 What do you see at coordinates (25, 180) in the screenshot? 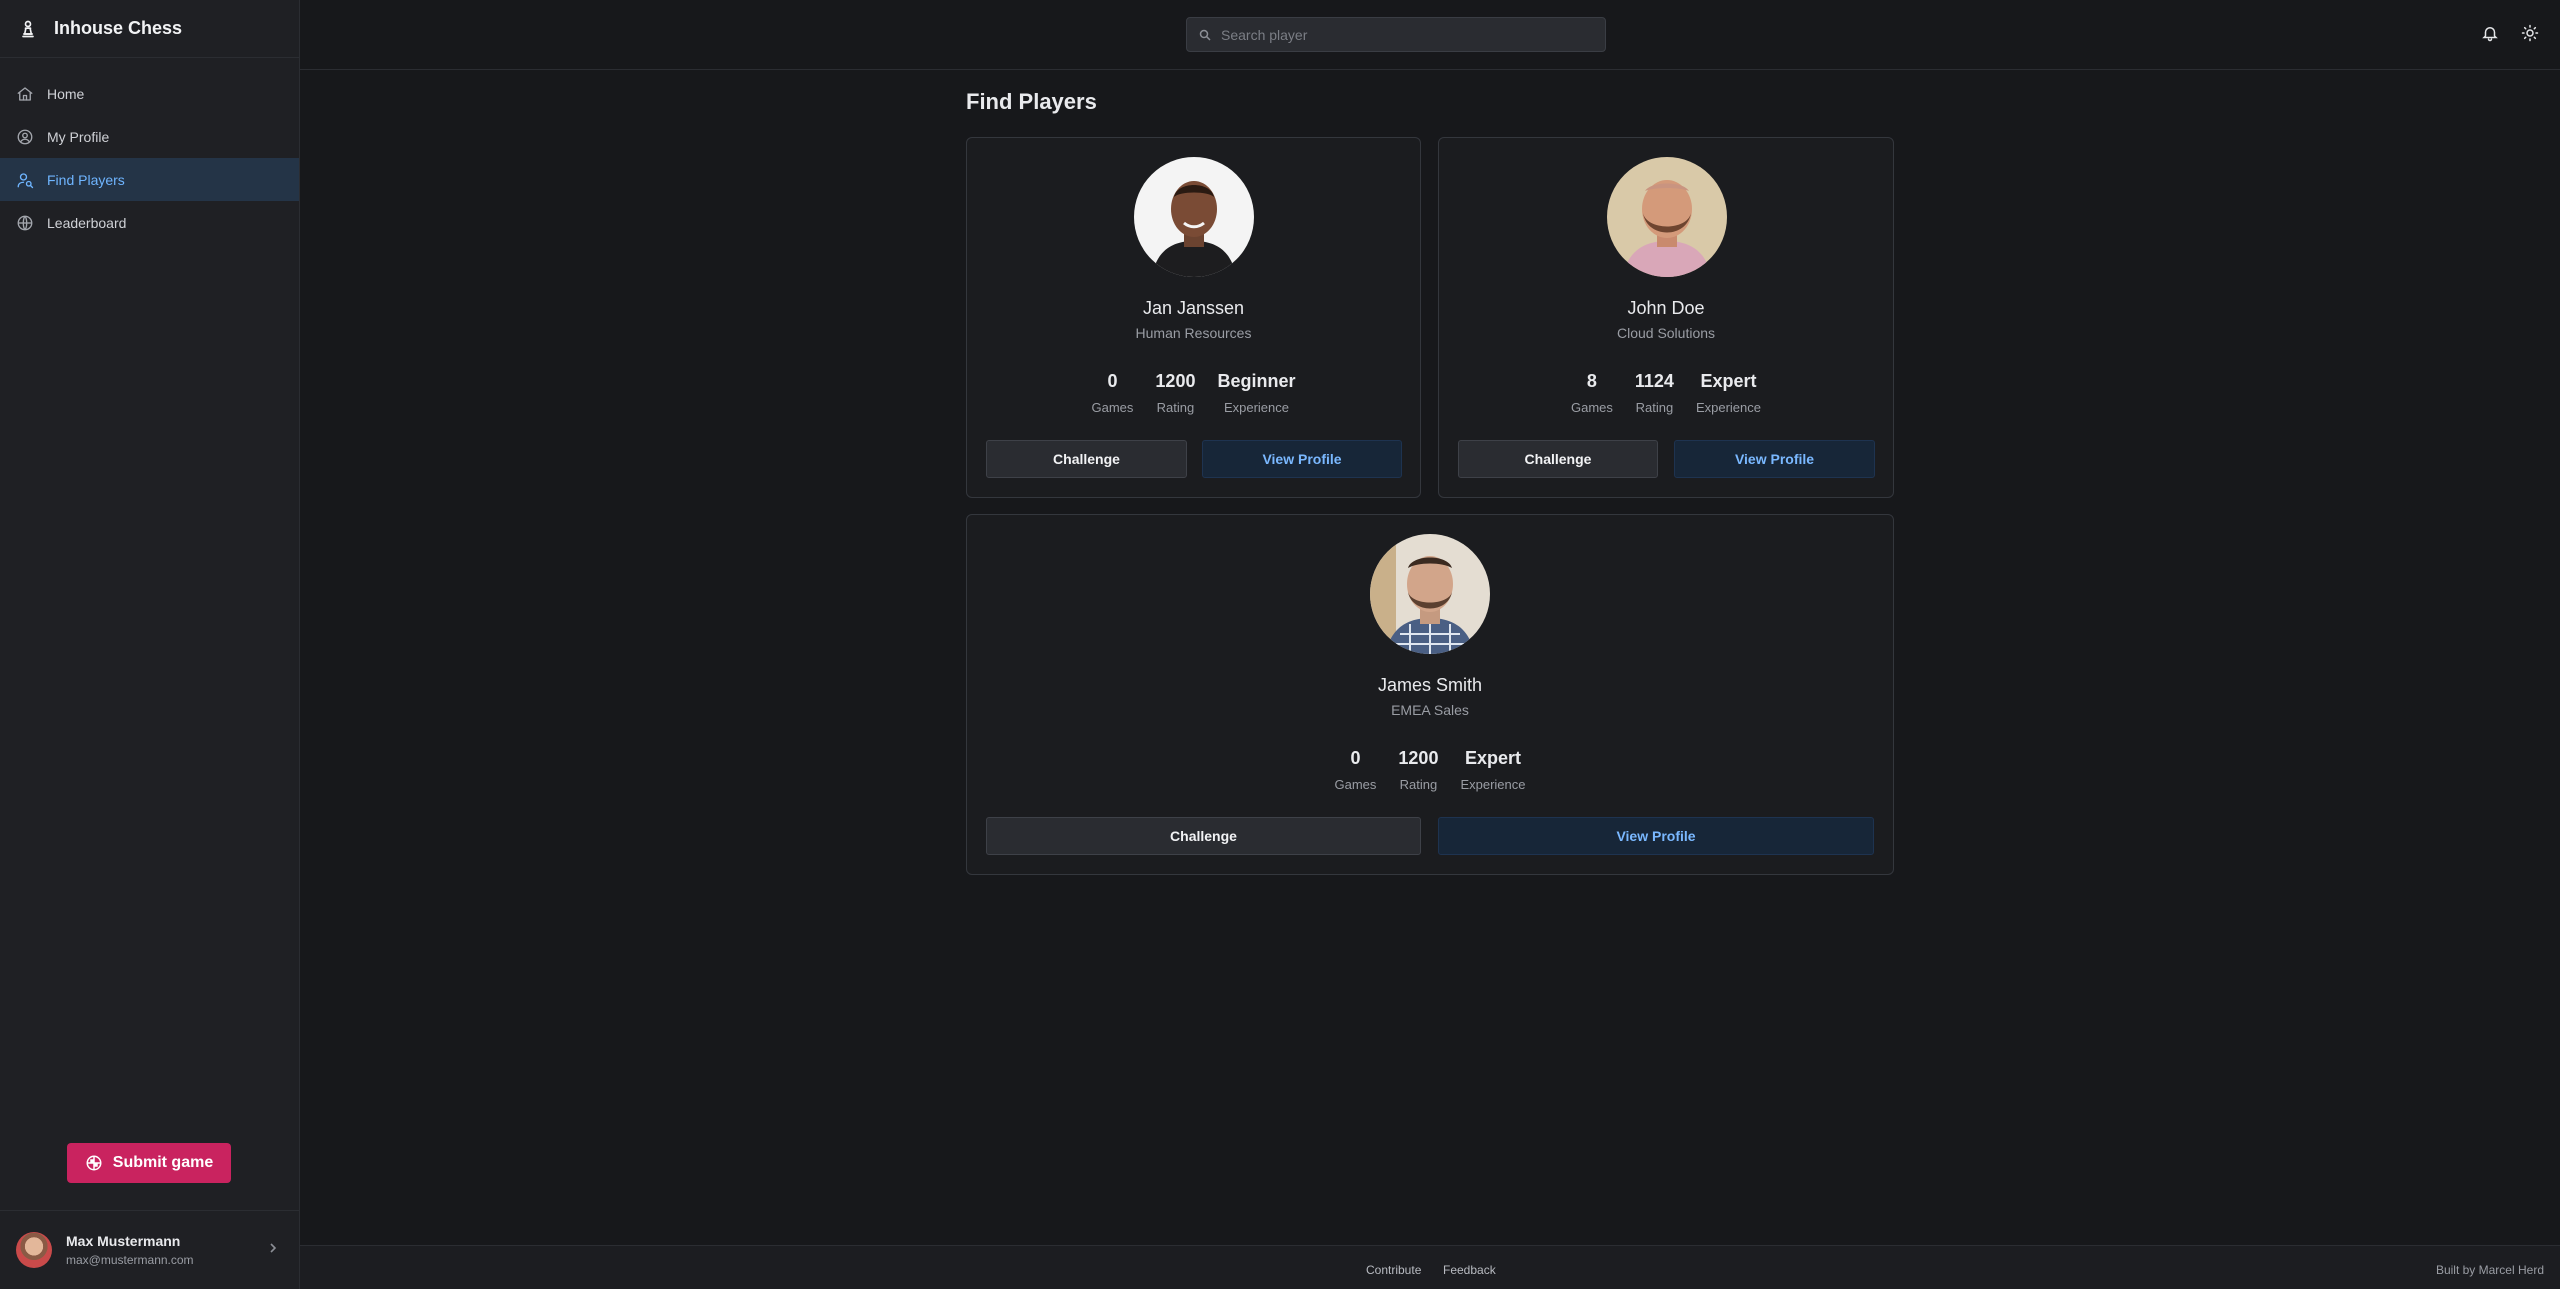
I see `user-search-icon` at bounding box center [25, 180].